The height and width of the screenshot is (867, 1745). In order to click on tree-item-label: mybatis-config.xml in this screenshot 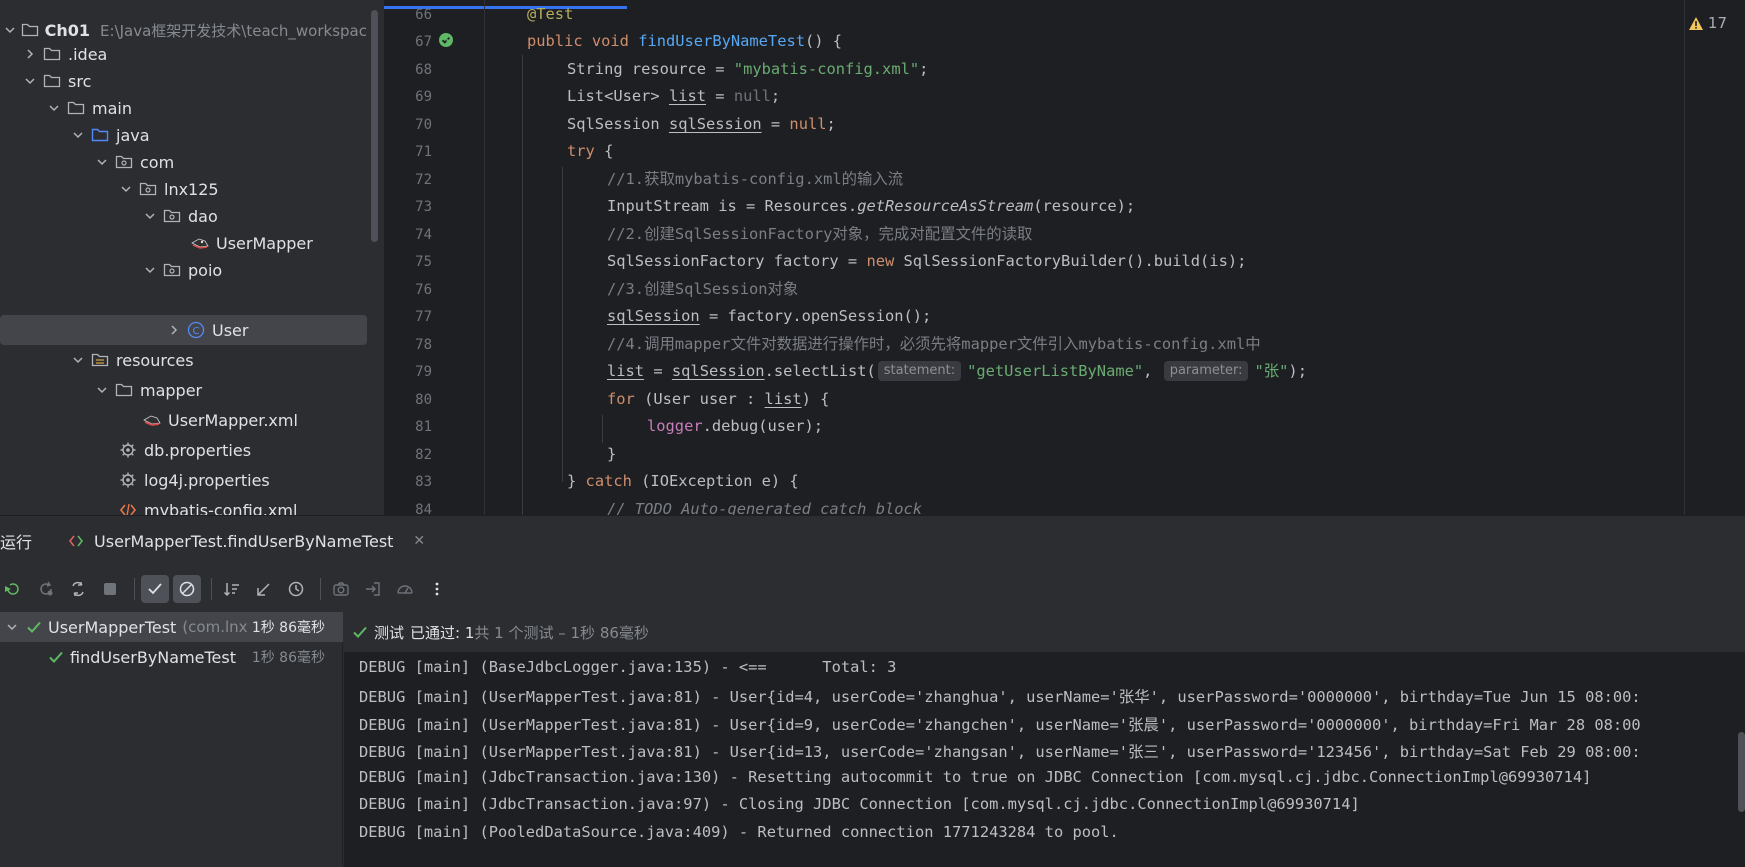, I will do `click(221, 508)`.